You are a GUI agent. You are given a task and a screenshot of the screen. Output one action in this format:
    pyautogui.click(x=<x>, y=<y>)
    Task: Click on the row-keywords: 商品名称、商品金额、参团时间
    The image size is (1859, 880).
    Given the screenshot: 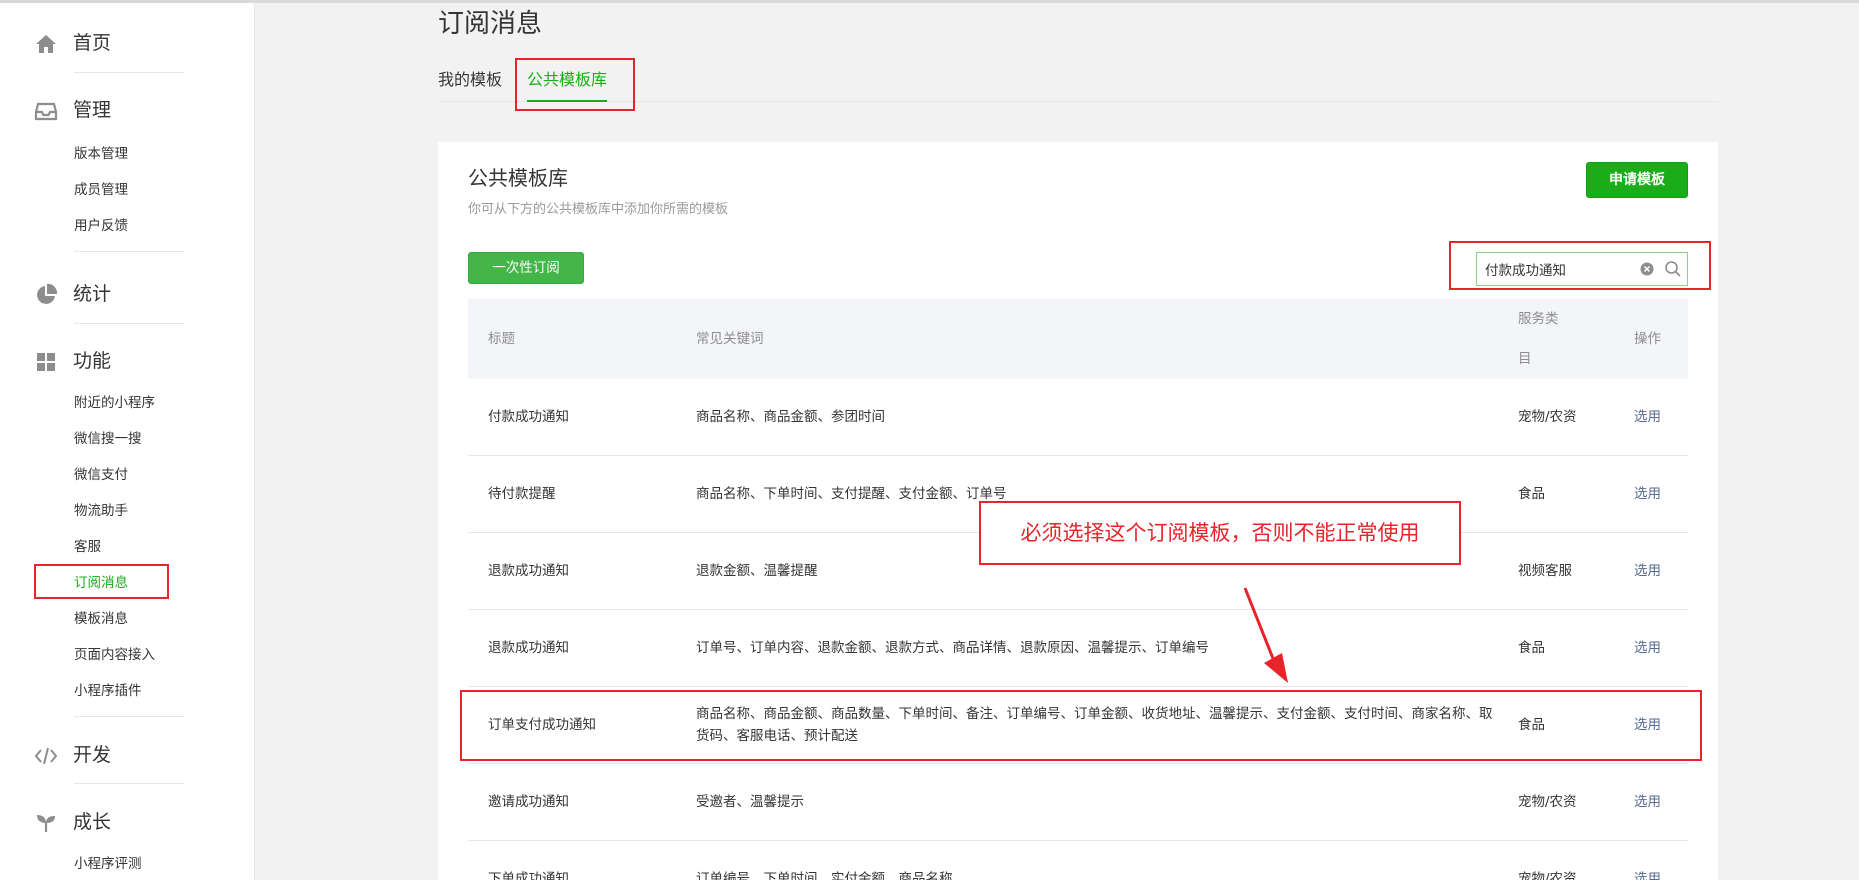 What is the action you would take?
    pyautogui.click(x=790, y=417)
    